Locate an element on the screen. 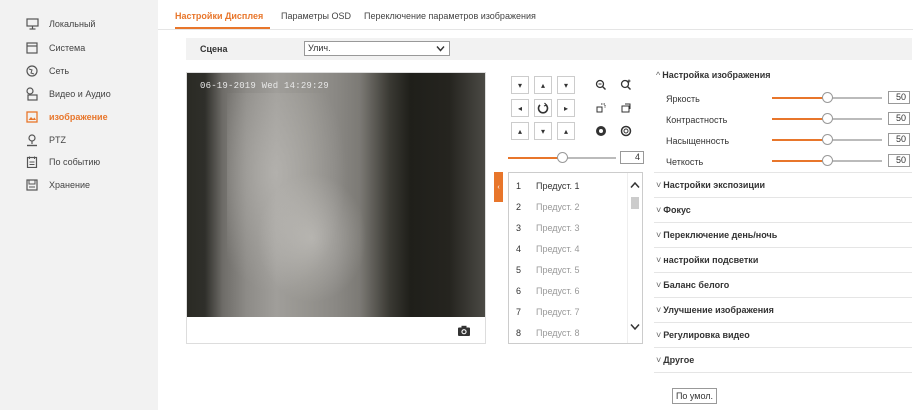 This screenshot has width=913, height=410. scene-select: Улич. is located at coordinates (377, 48).